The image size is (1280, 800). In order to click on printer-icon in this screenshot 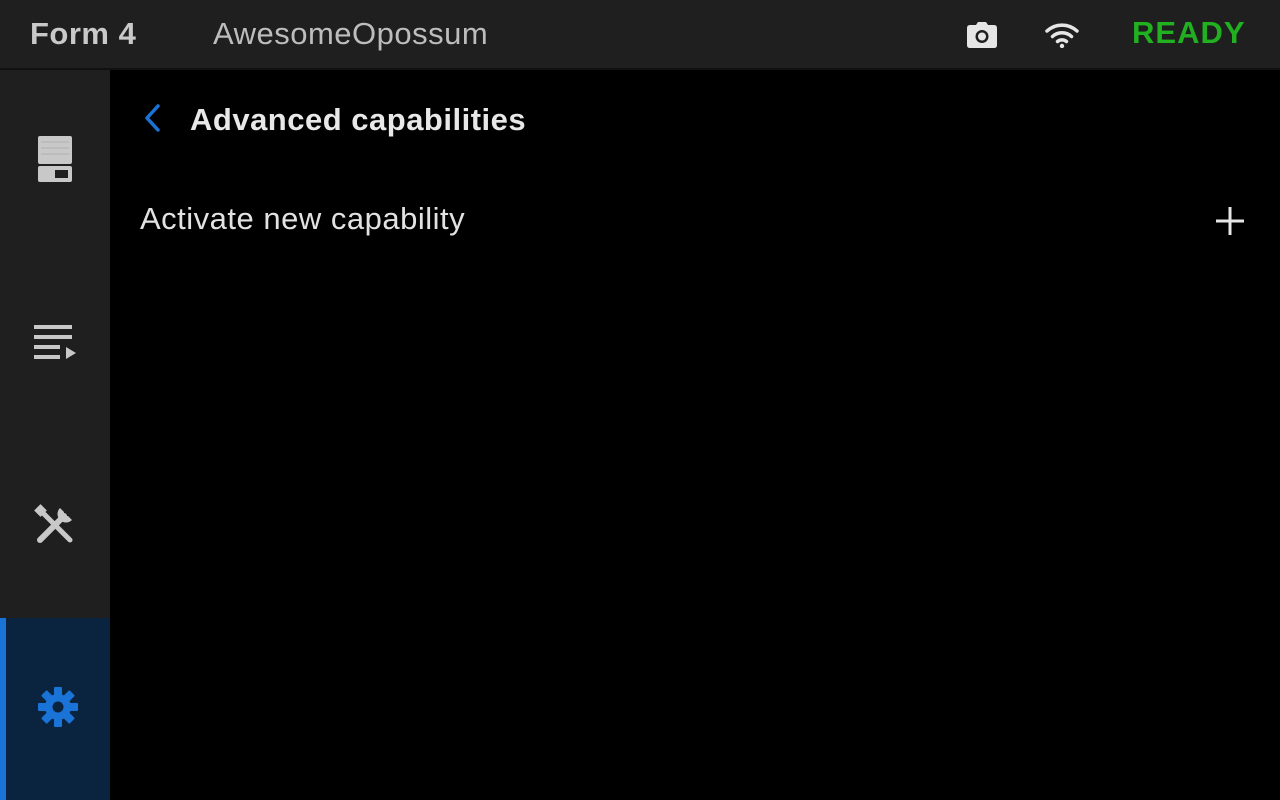, I will do `click(55, 161)`.